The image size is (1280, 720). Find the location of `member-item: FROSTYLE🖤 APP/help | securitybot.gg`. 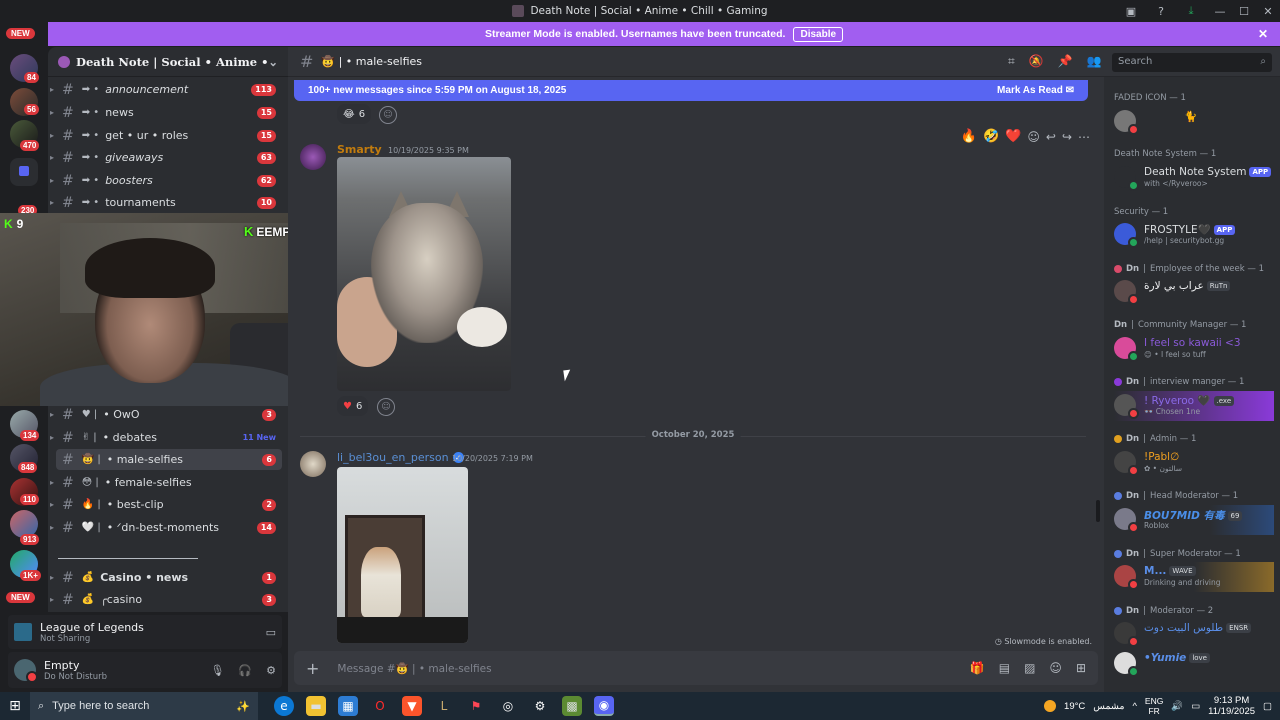

member-item: FROSTYLE🖤 APP/help | securitybot.gg is located at coordinates (1194, 235).